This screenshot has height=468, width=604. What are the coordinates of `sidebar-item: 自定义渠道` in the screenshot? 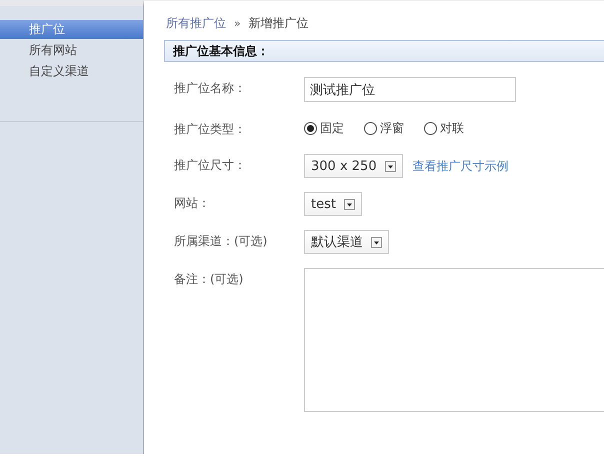 It's located at (71, 71).